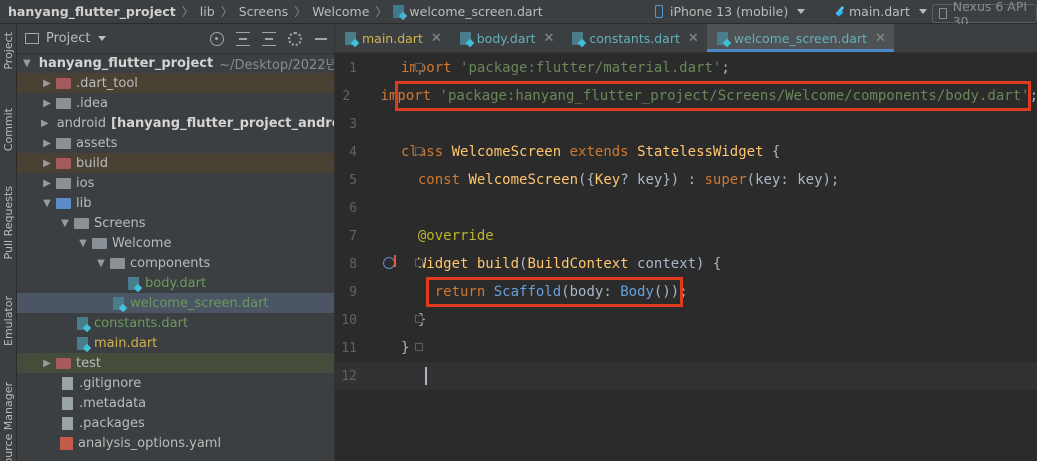 The height and width of the screenshot is (461, 1037). Describe the element at coordinates (175, 363) in the screenshot. I see `tree-item-test: ▶ test` at that location.